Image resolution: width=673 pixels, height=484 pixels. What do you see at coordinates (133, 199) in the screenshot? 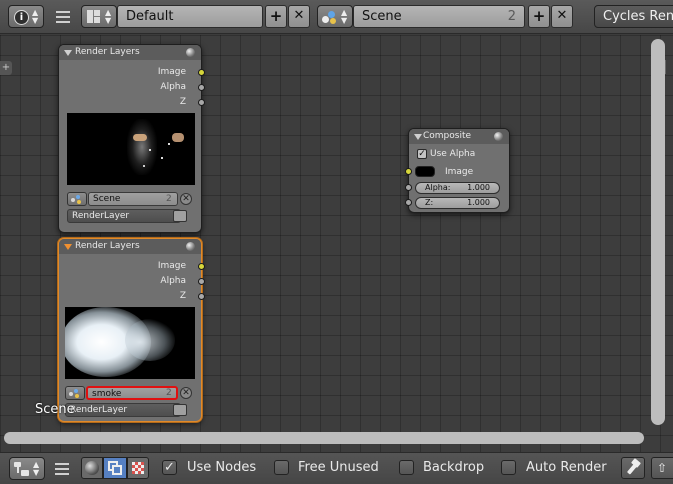
I see `scene-field: Scene` at bounding box center [133, 199].